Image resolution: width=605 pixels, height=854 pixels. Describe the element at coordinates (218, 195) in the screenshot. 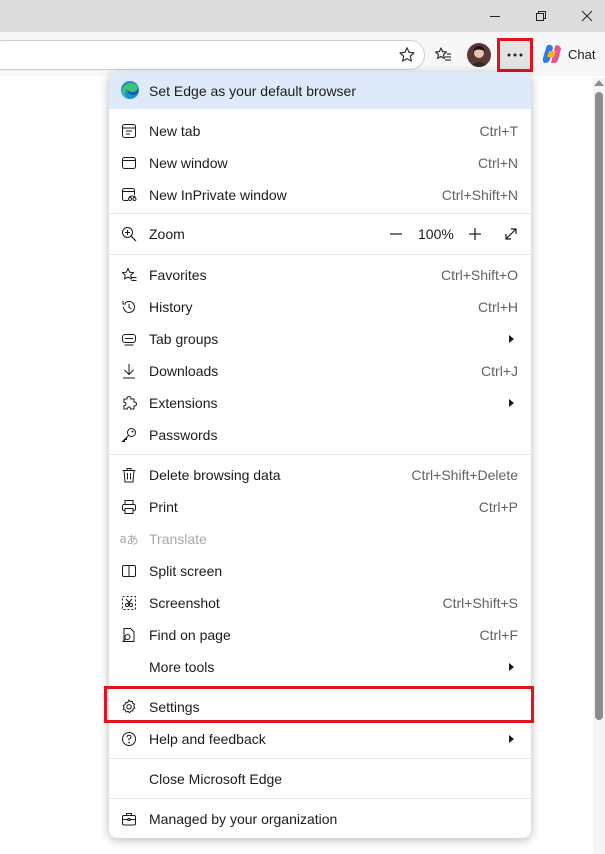

I see `new-inprivate-label: New InPrivate window` at that location.